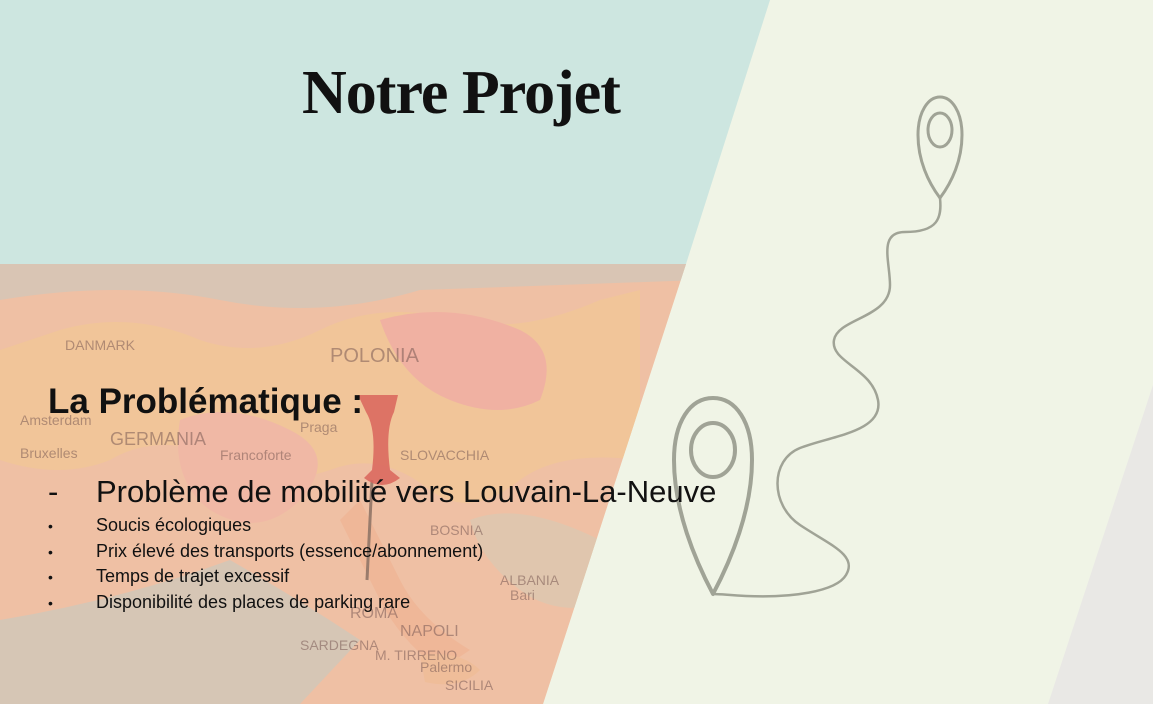 The height and width of the screenshot is (704, 1153). What do you see at coordinates (256, 455) in the screenshot?
I see `map-label: Francoforte` at bounding box center [256, 455].